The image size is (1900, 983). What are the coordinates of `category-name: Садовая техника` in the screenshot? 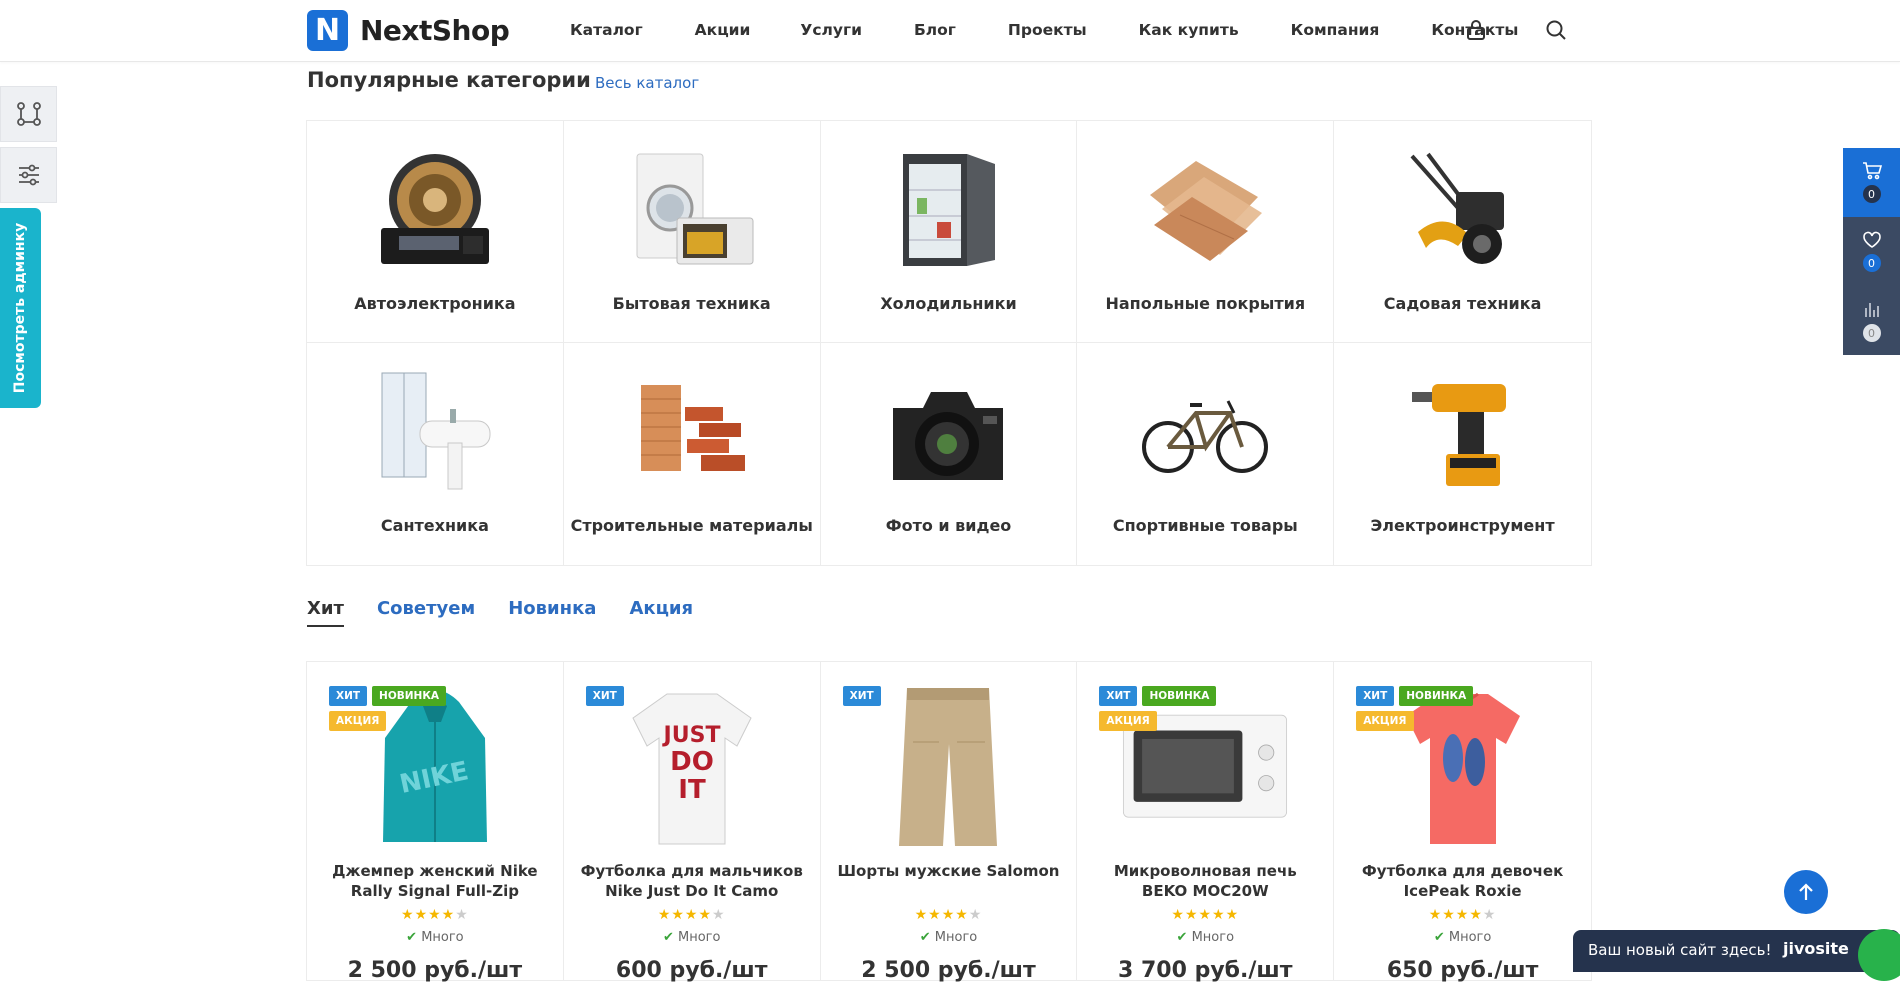 It's located at (1462, 303).